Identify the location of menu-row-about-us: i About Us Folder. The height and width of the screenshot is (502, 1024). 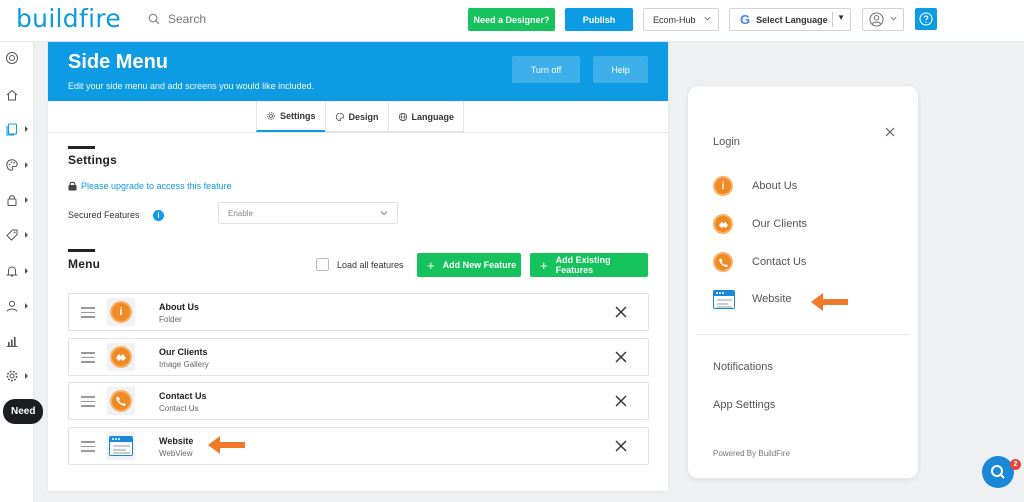
(358, 312).